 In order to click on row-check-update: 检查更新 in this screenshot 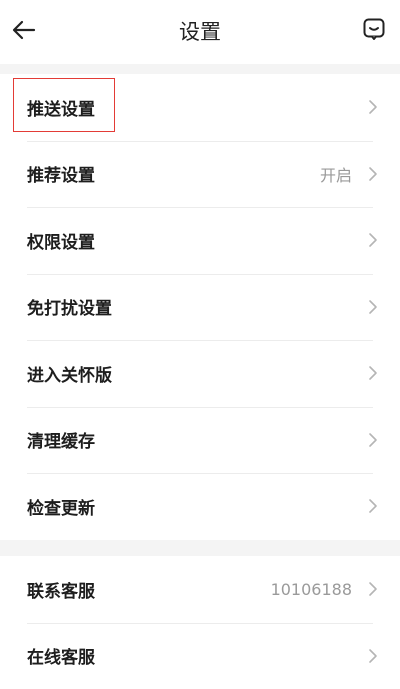, I will do `click(200, 506)`.